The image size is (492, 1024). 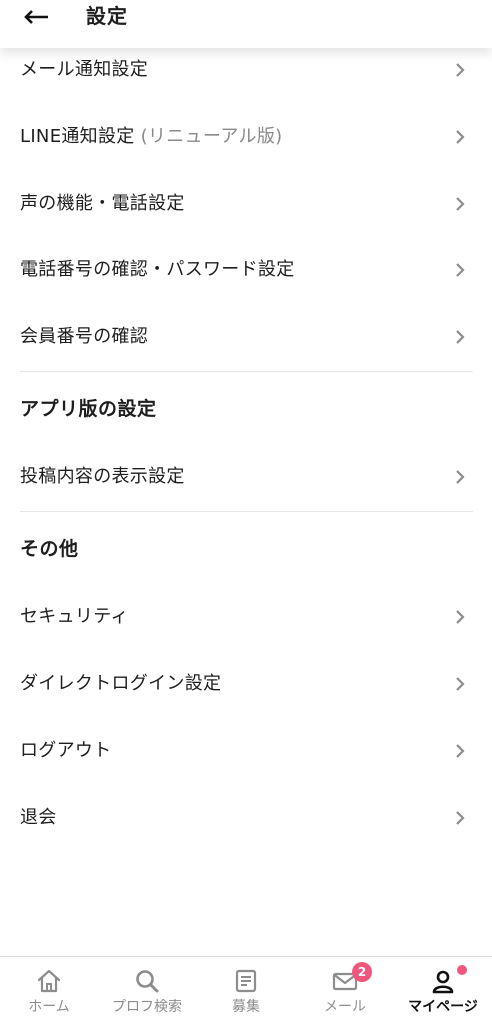 What do you see at coordinates (462, 970) in the screenshot?
I see `notification-dot` at bounding box center [462, 970].